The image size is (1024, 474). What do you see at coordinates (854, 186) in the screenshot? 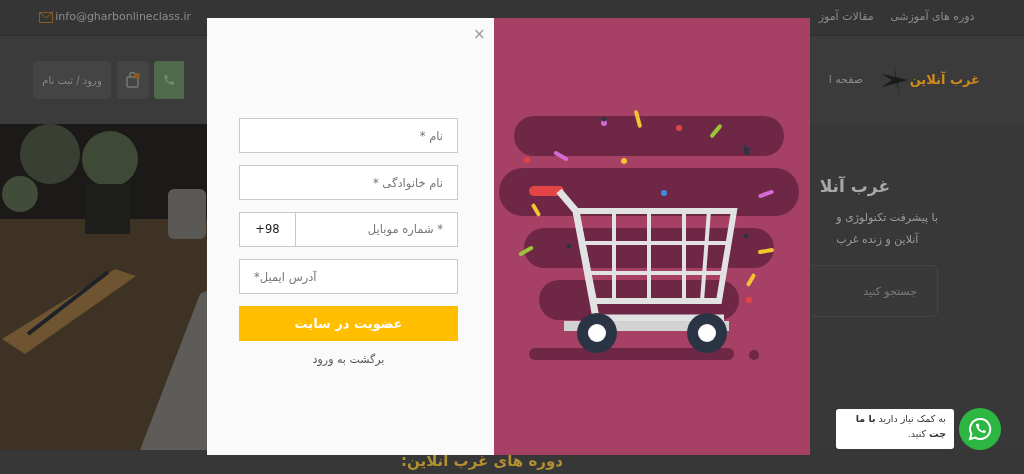
I see `hero-title: غرب آنلا` at bounding box center [854, 186].